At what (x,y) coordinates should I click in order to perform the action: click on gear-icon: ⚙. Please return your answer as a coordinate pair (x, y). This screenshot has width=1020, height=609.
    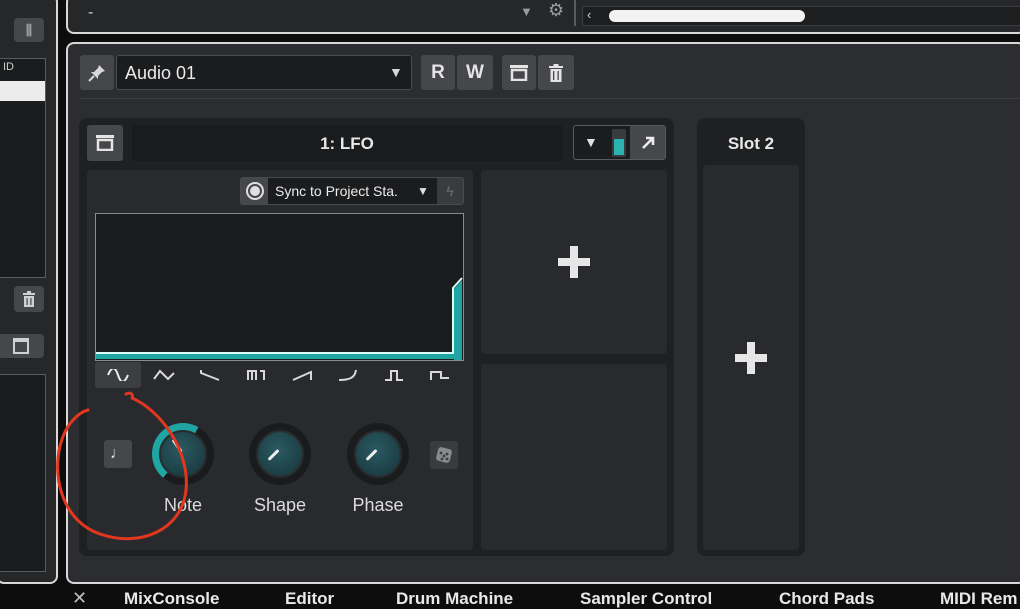
    Looking at the image, I should click on (556, 10).